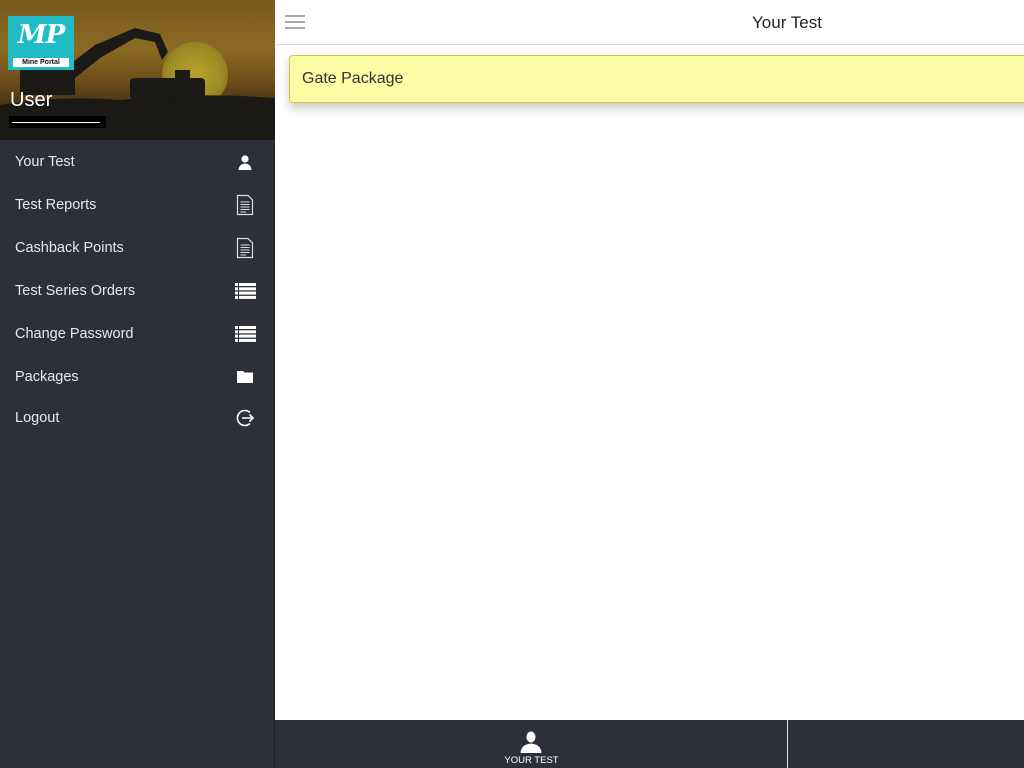 The image size is (1024, 768). What do you see at coordinates (656, 79) in the screenshot?
I see `package-card: Gate Package` at bounding box center [656, 79].